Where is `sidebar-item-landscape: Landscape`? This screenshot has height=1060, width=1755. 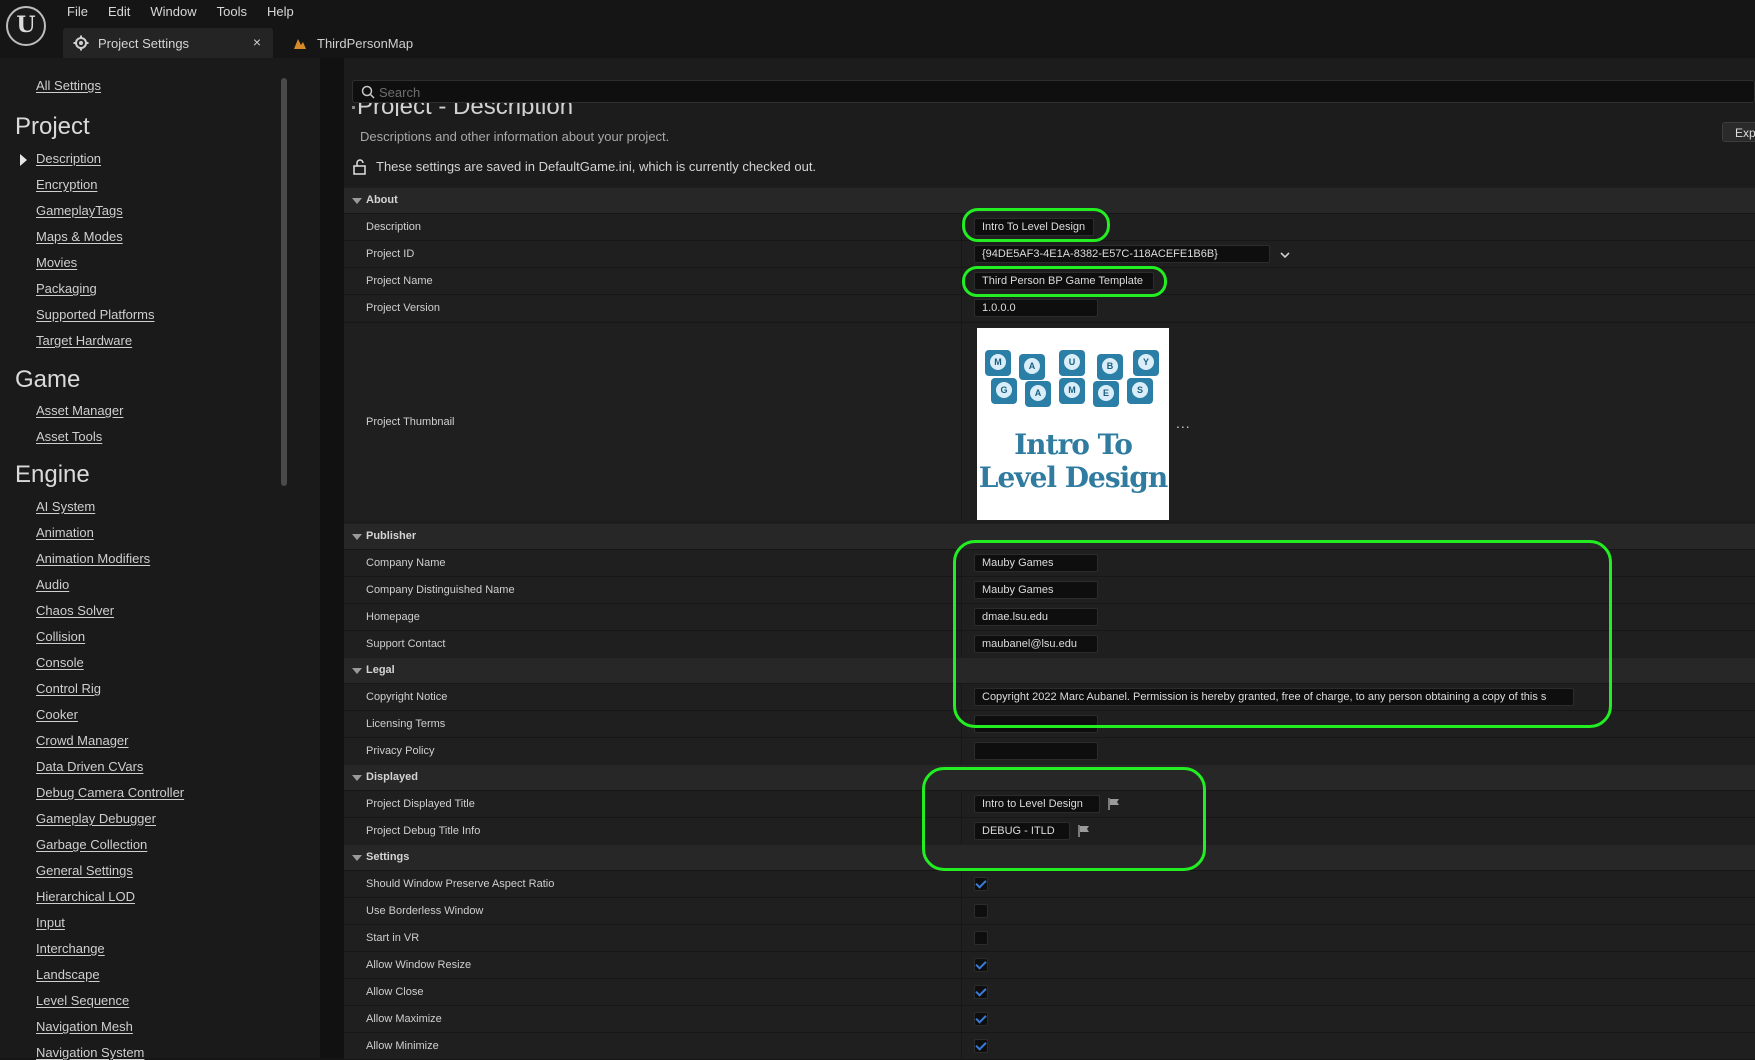 sidebar-item-landscape: Landscape is located at coordinates (68, 974).